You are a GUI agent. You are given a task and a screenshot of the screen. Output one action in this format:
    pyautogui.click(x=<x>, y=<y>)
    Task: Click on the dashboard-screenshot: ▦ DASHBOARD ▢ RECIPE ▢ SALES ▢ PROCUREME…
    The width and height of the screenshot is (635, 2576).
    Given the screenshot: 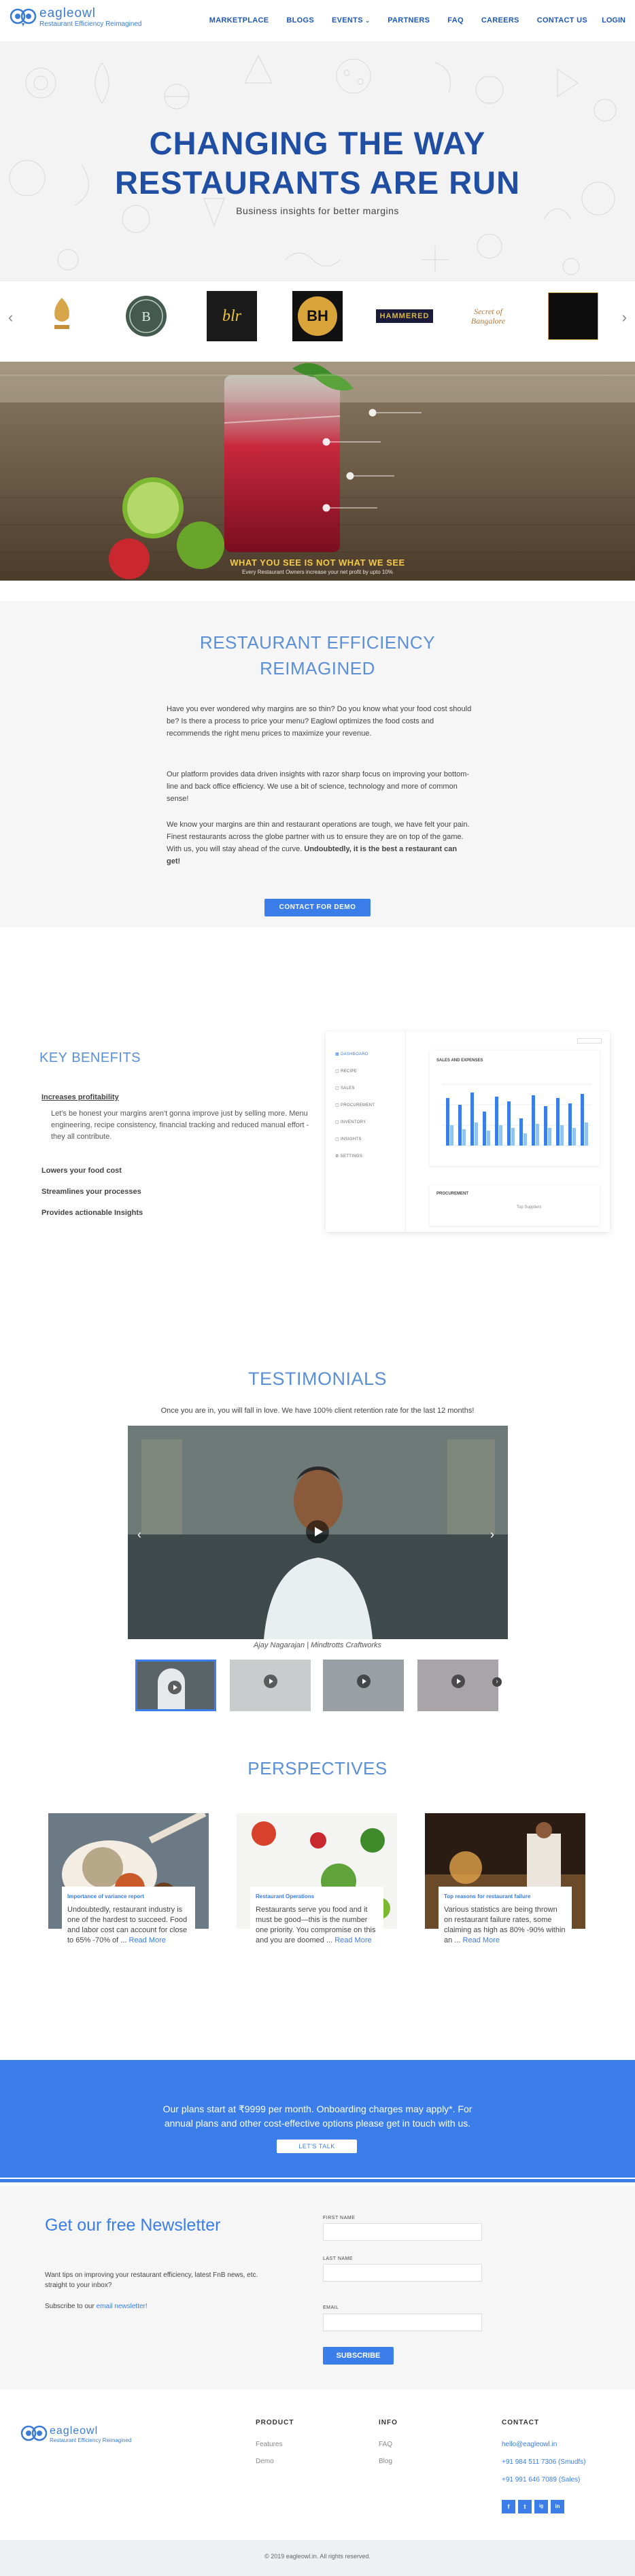 What is the action you would take?
    pyautogui.click(x=468, y=1131)
    